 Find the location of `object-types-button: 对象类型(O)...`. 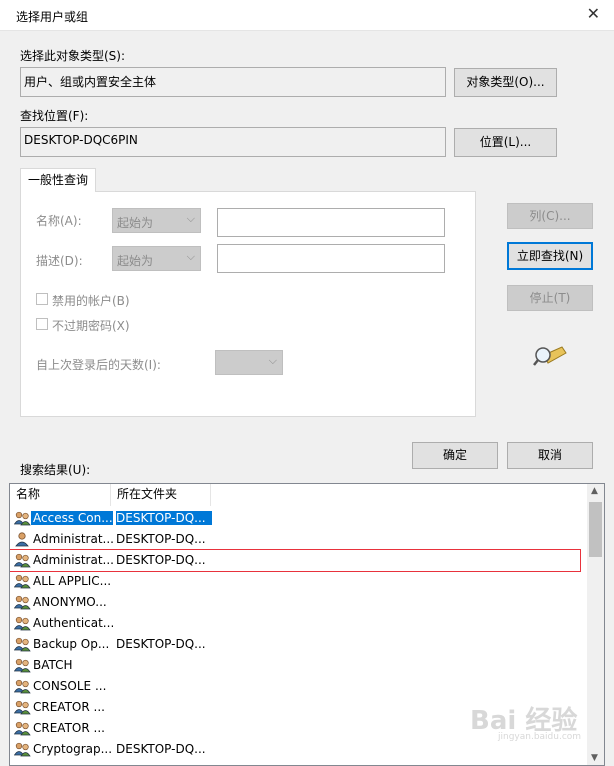

object-types-button: 对象类型(O)... is located at coordinates (505, 82).